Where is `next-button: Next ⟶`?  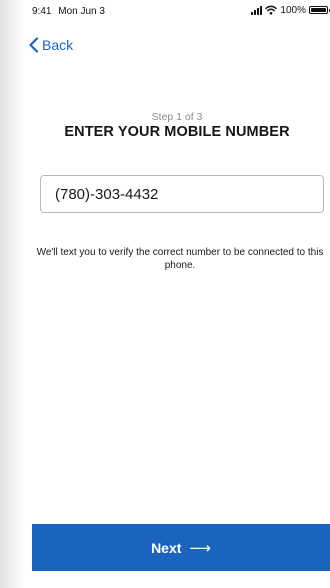
next-button: Next ⟶ is located at coordinates (181, 547).